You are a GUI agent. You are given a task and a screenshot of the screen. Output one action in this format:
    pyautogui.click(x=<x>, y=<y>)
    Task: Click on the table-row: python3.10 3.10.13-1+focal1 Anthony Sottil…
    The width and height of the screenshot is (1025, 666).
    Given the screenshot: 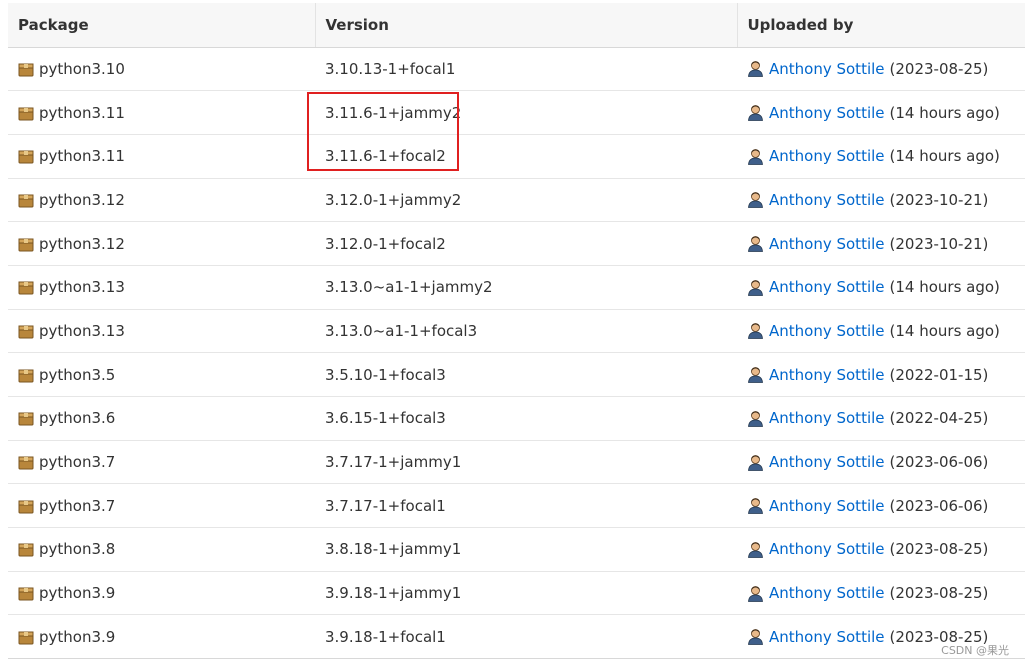 What is the action you would take?
    pyautogui.click(x=516, y=68)
    